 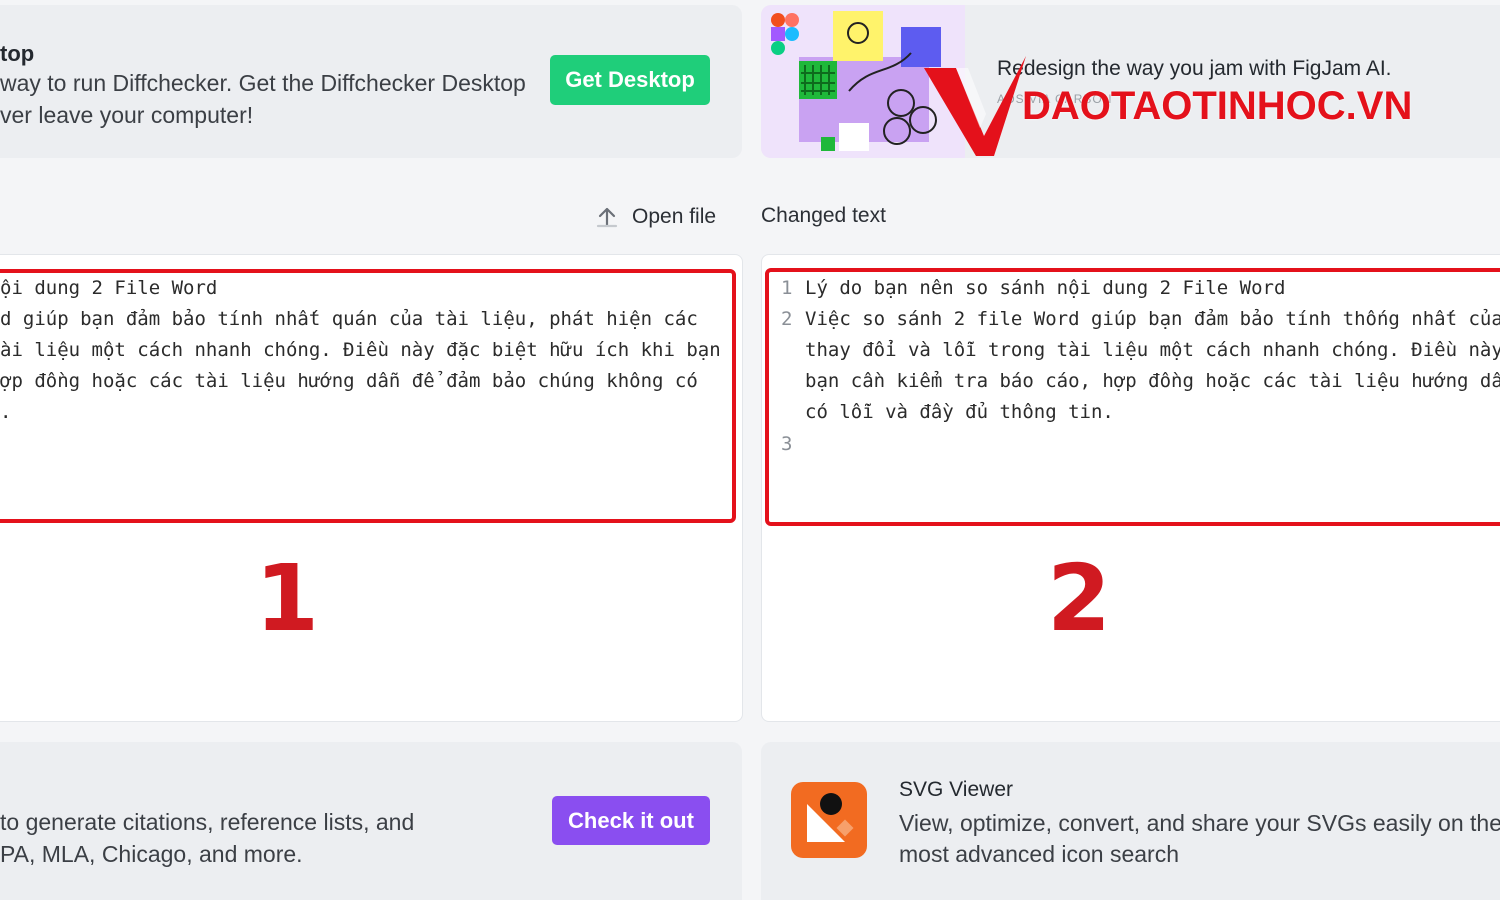 I want to click on upload-icon, so click(x=607, y=217).